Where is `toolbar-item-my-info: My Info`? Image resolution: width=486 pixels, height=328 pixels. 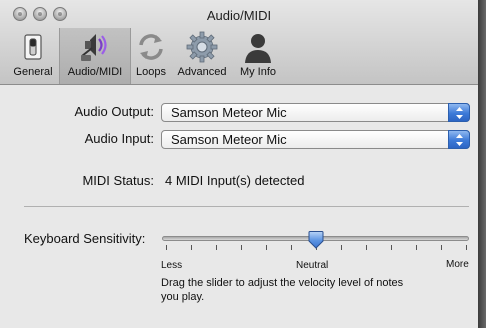
toolbar-item-my-info: My Info is located at coordinates (258, 56).